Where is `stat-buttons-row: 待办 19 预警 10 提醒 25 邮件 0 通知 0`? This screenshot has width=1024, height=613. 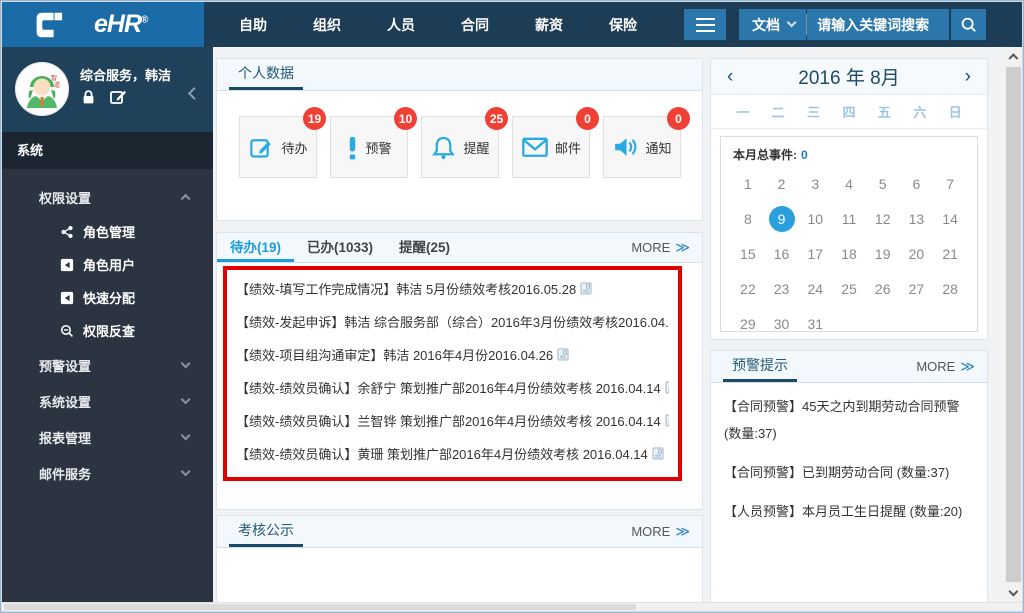
stat-buttons-row: 待办 19 预警 10 提醒 25 邮件 0 通知 0 is located at coordinates (459, 134).